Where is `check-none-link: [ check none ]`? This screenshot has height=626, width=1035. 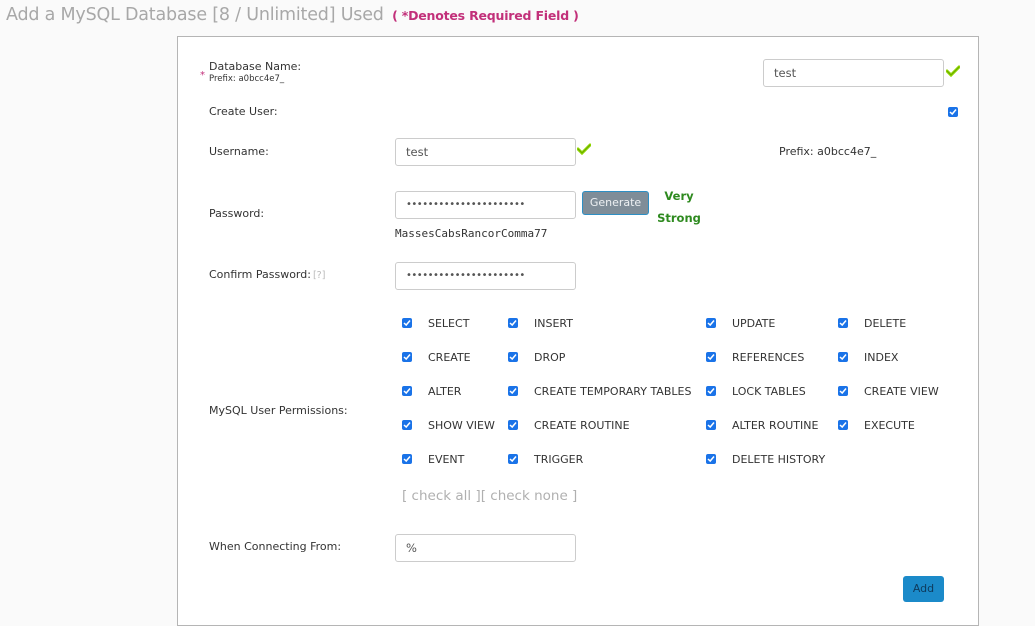
check-none-link: [ check none ] is located at coordinates (529, 496).